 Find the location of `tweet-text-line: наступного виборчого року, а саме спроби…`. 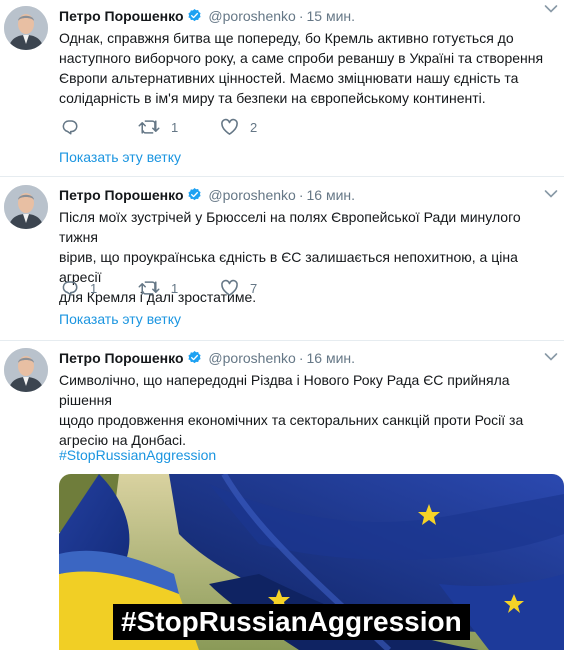

tweet-text-line: наступного виборчого року, а саме спроби… is located at coordinates (301, 58).